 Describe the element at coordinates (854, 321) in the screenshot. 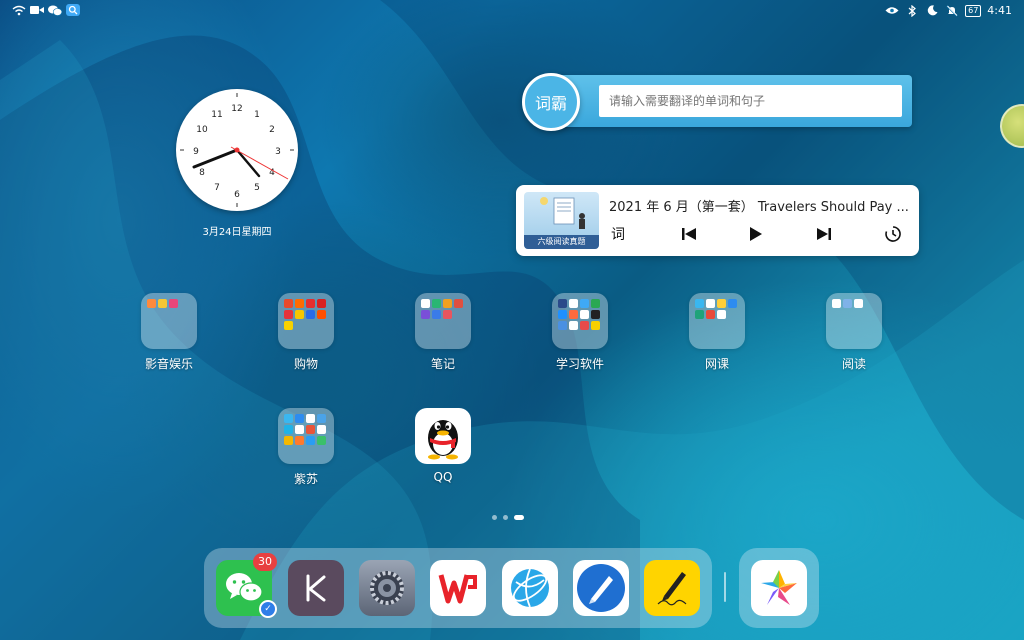

I see `folder-reading-icon` at that location.